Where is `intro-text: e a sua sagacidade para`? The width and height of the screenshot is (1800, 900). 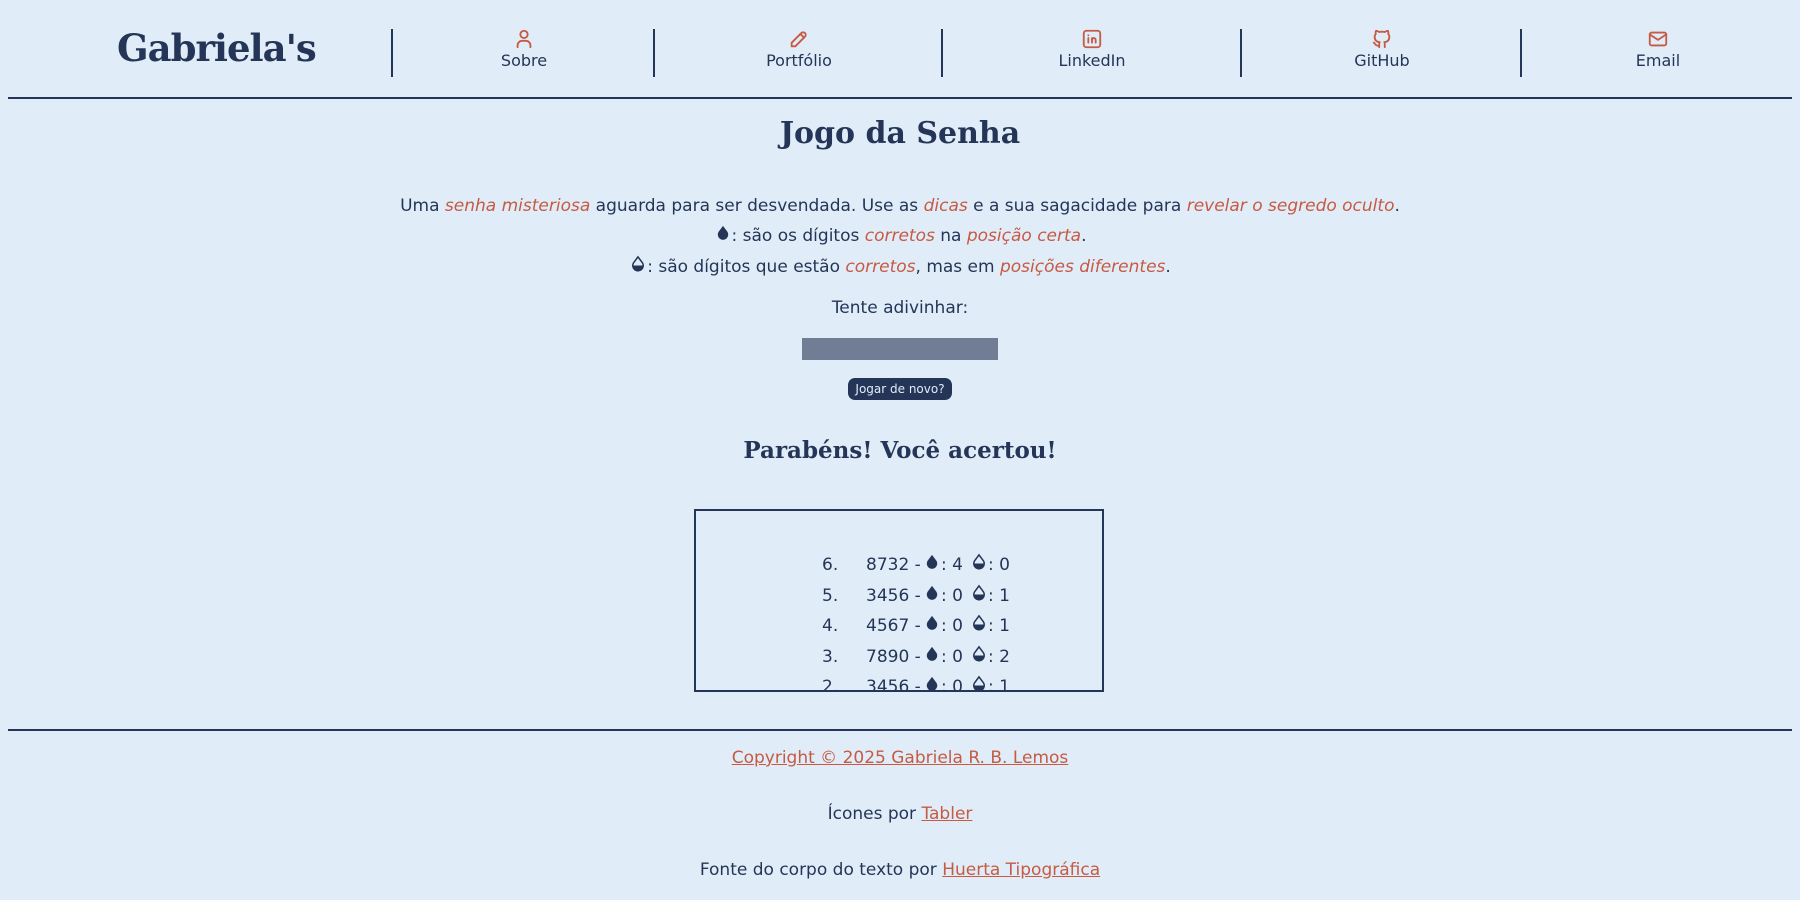 intro-text: e a sua sagacidade para is located at coordinates (1077, 206).